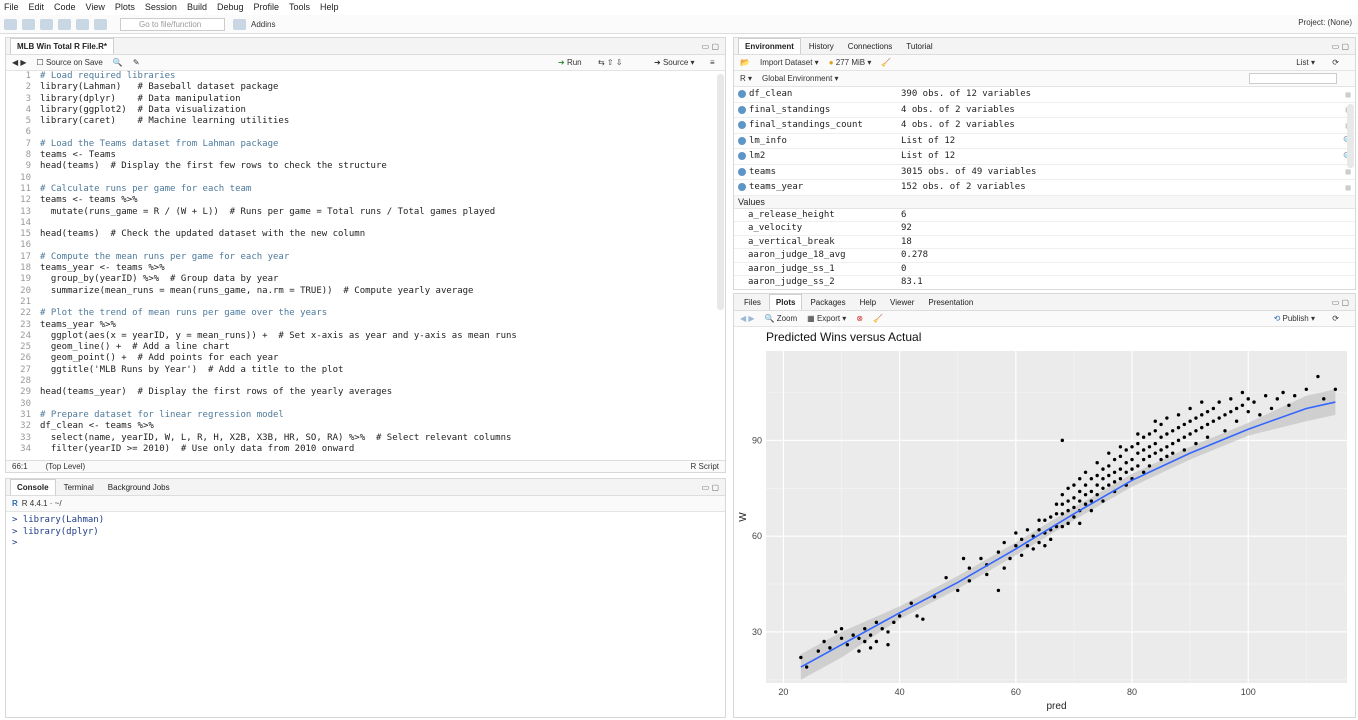 The width and height of the screenshot is (1358, 720). What do you see at coordinates (789, 62) in the screenshot?
I see `import-dataset-button: Import Dataset ▾` at bounding box center [789, 62].